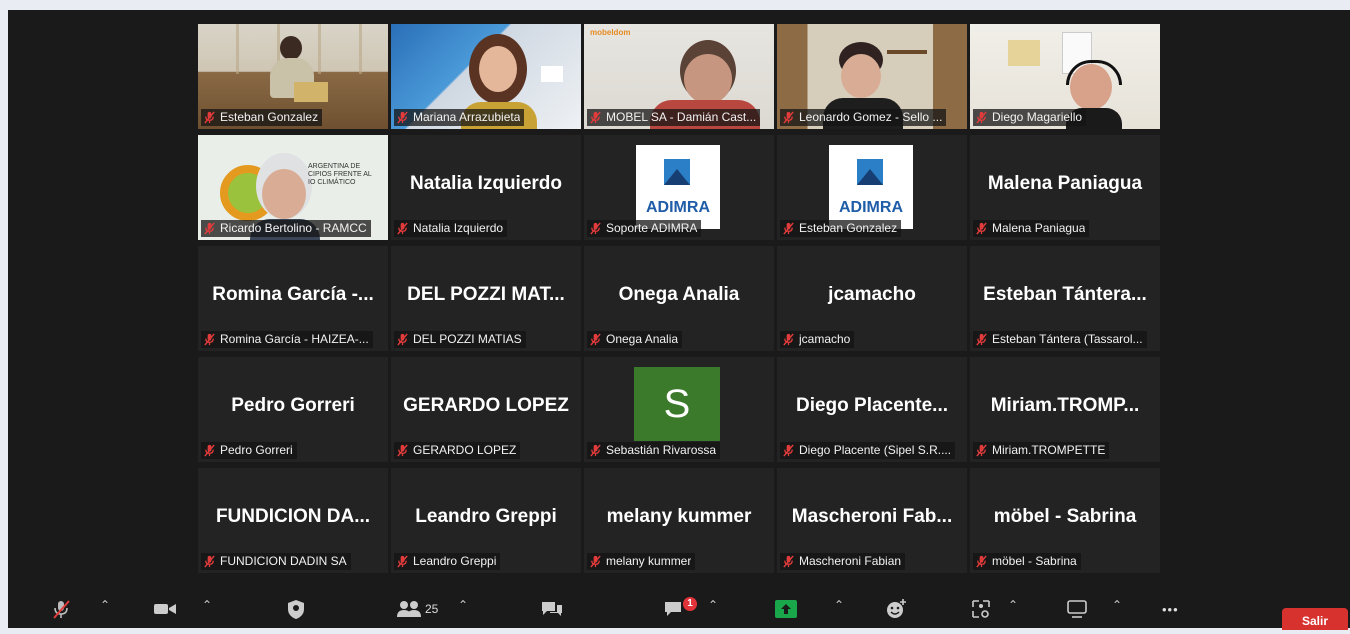 This screenshot has width=1350, height=634. What do you see at coordinates (872, 298) in the screenshot?
I see `participant-tile-14: jcamacho jcamacho` at bounding box center [872, 298].